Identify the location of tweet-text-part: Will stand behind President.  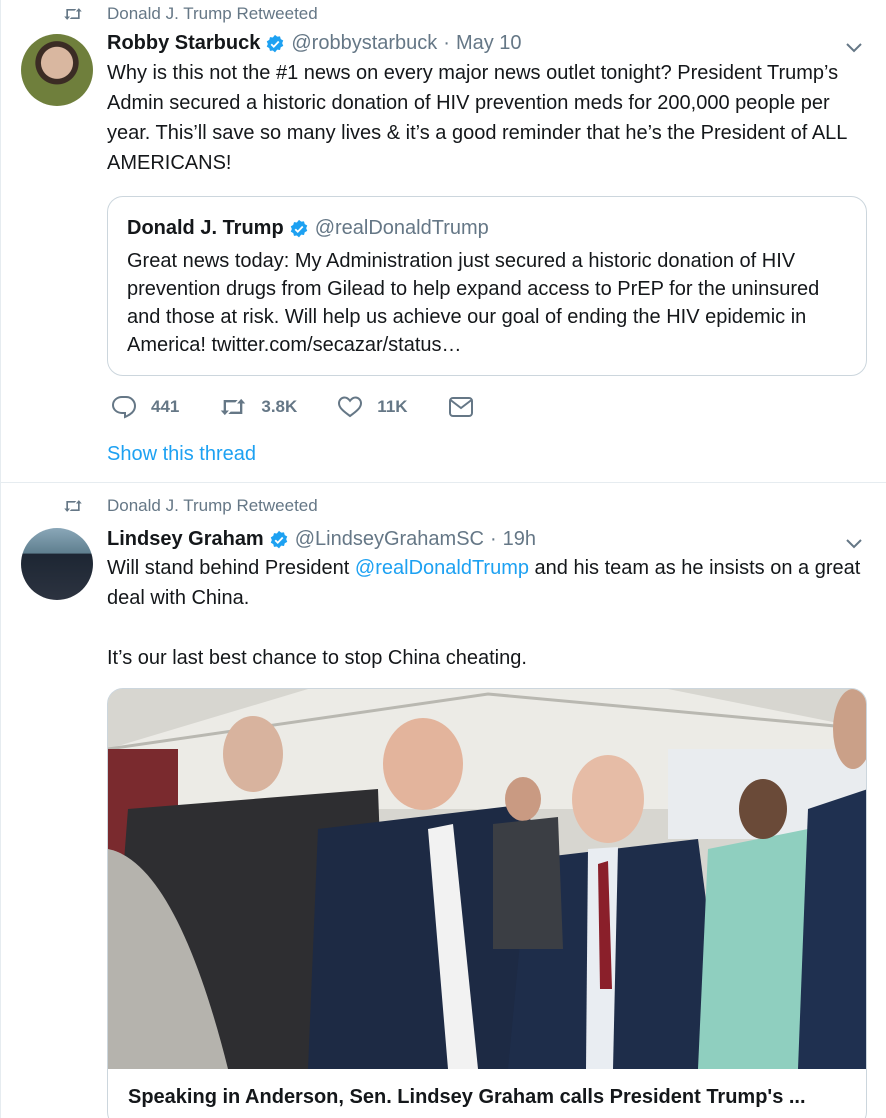
(231, 568).